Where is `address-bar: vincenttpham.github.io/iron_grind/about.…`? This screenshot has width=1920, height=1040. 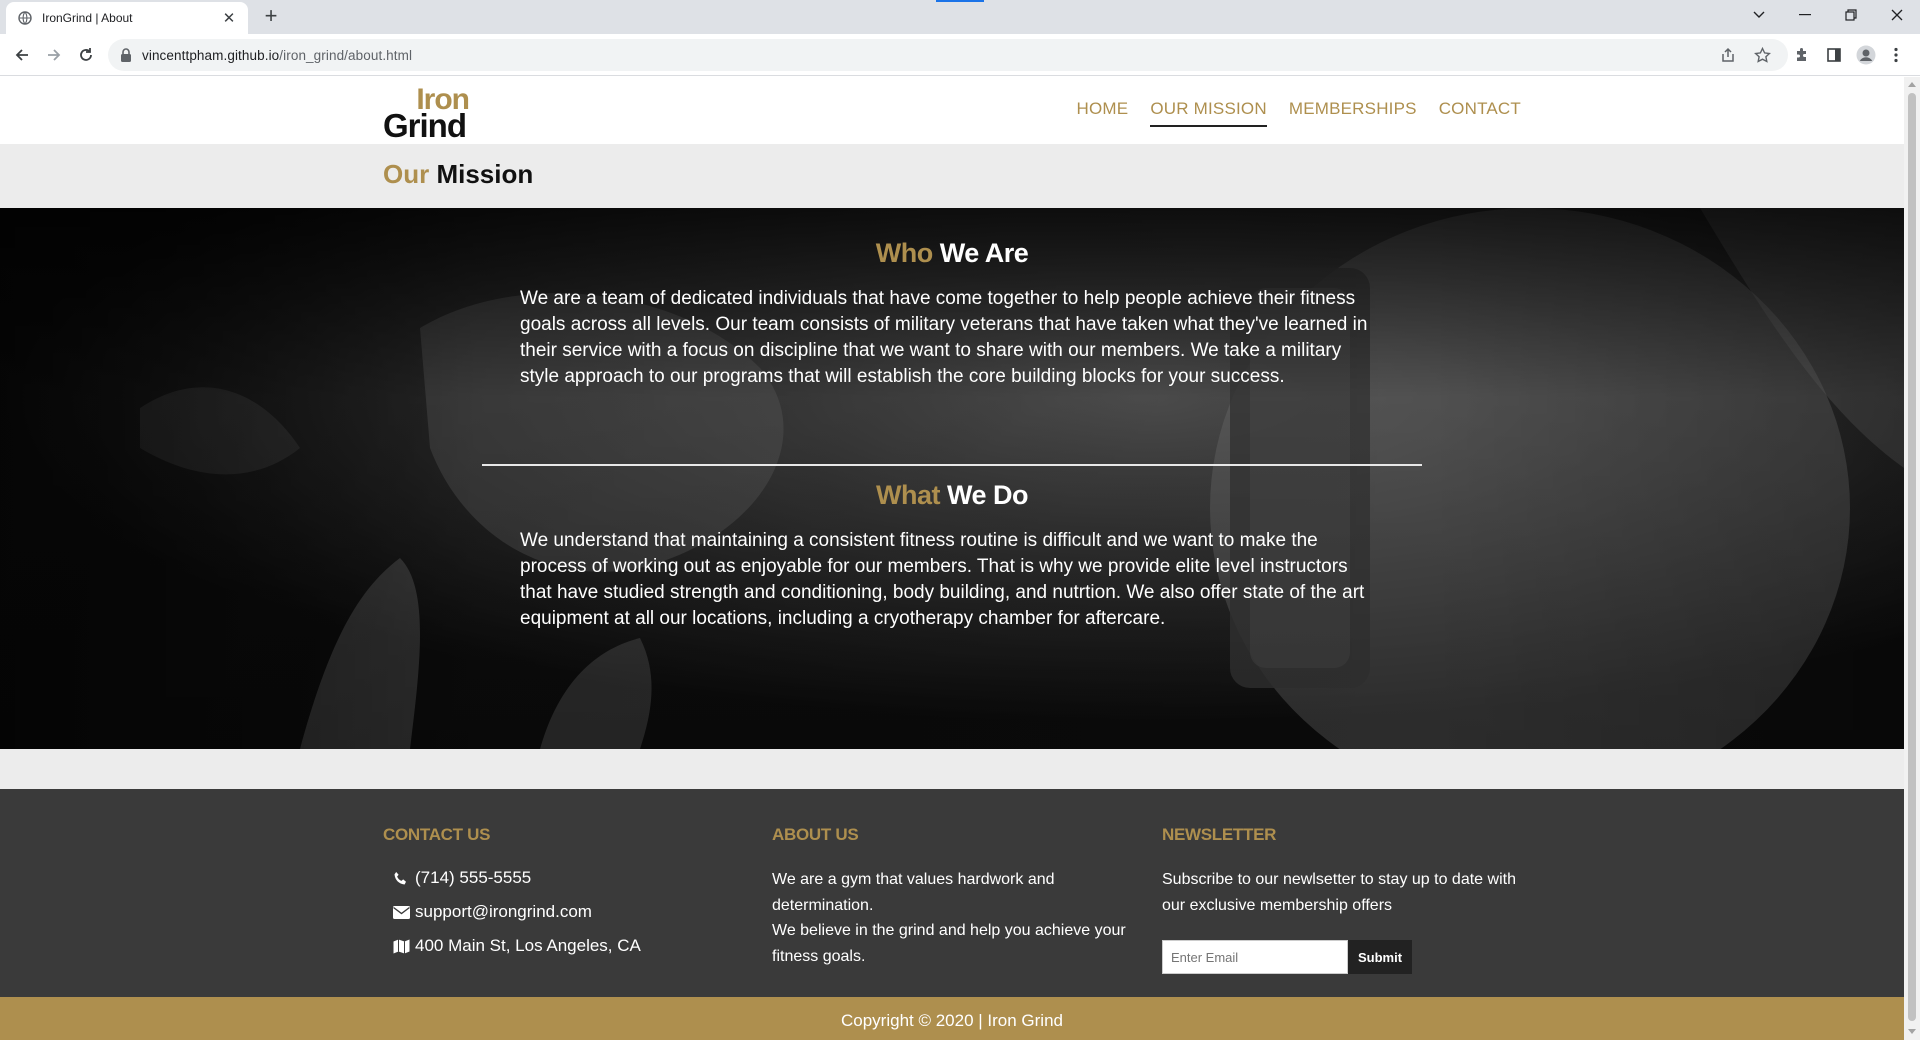 address-bar: vincenttpham.github.io/iron_grind/about.… is located at coordinates (948, 55).